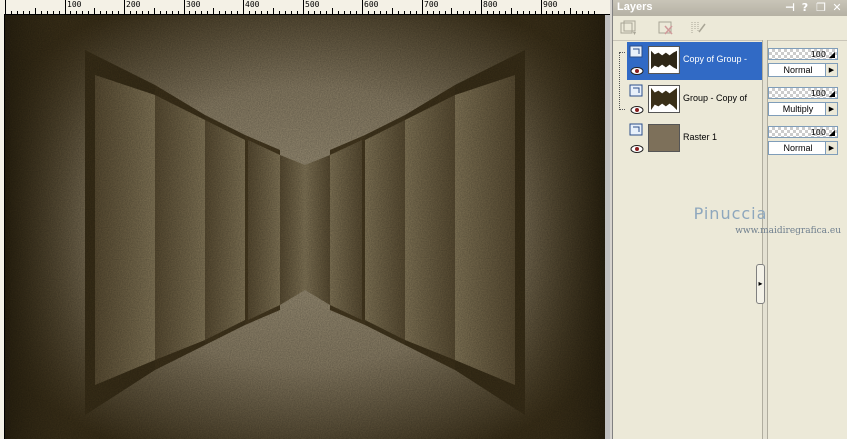 The image size is (847, 439). I want to click on ruler-label: 700, so click(431, 4).